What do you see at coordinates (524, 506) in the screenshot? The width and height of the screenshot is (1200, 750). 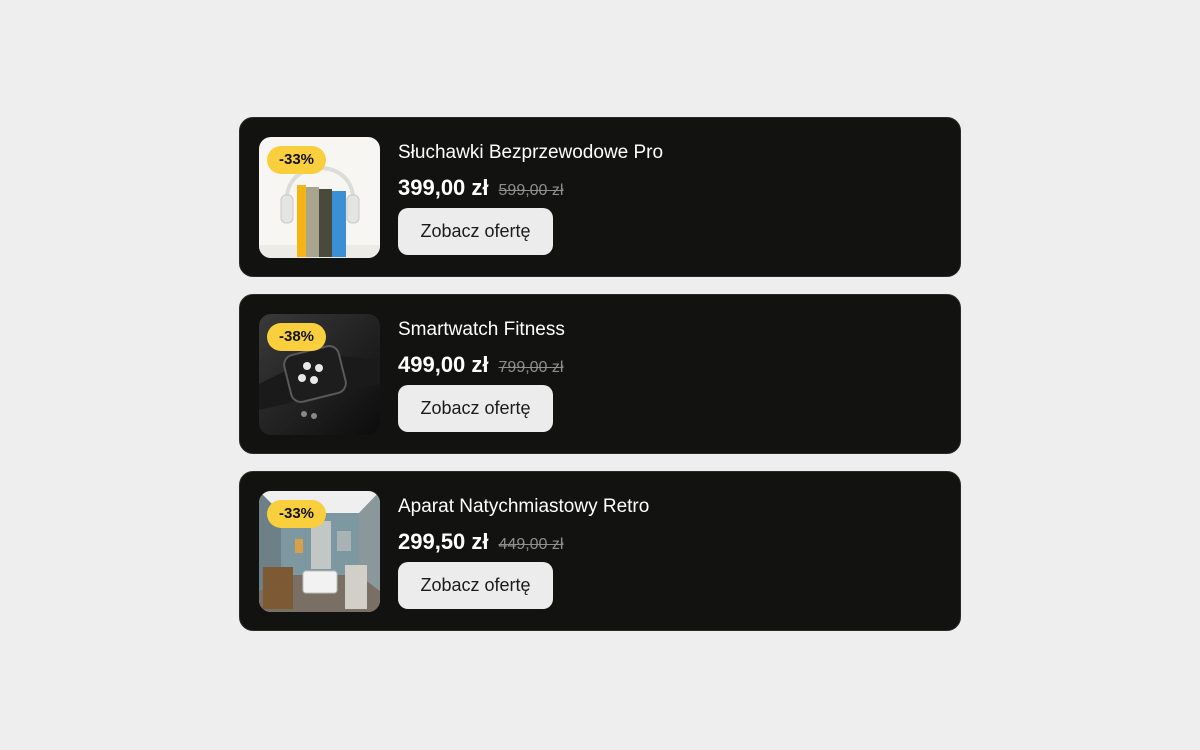 I see `product-title: Aparat Natychmiastowy Retro` at bounding box center [524, 506].